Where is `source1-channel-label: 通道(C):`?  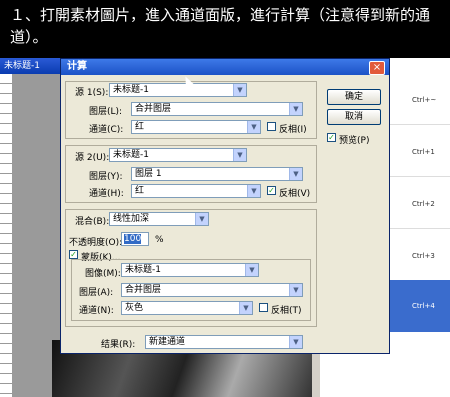
source1-channel-label: 通道(C): is located at coordinates (106, 130).